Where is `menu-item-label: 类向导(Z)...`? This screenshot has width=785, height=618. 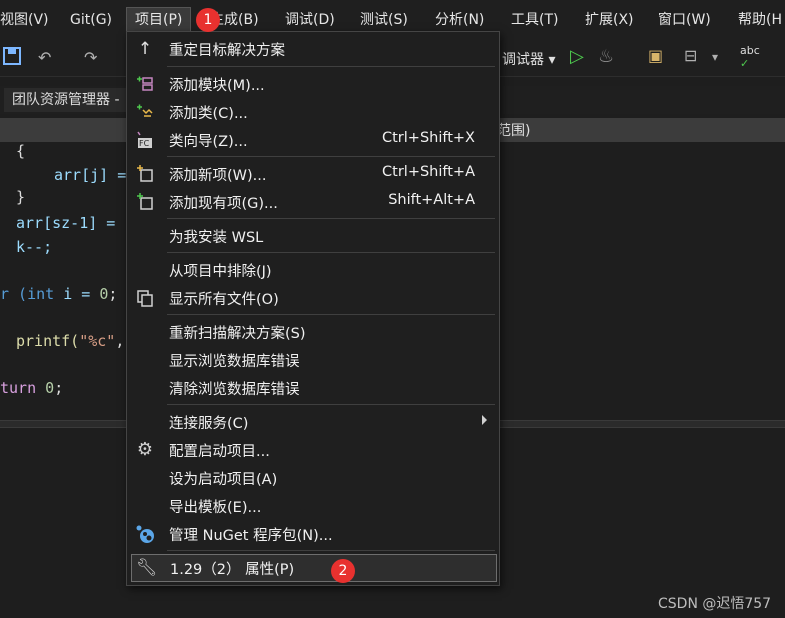
menu-item-label: 类向导(Z)... is located at coordinates (208, 142).